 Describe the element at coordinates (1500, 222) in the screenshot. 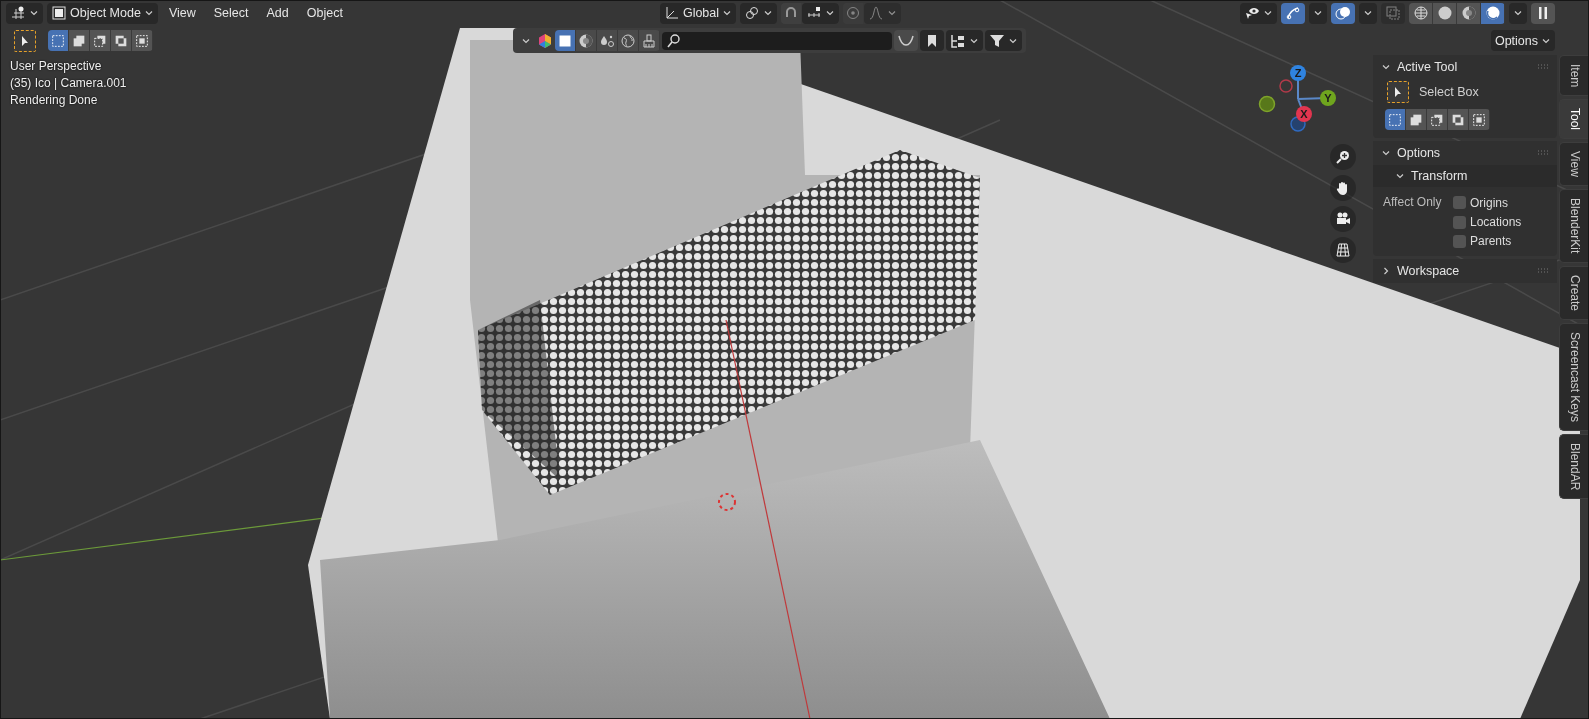

I see `checkbox: Locations` at that location.